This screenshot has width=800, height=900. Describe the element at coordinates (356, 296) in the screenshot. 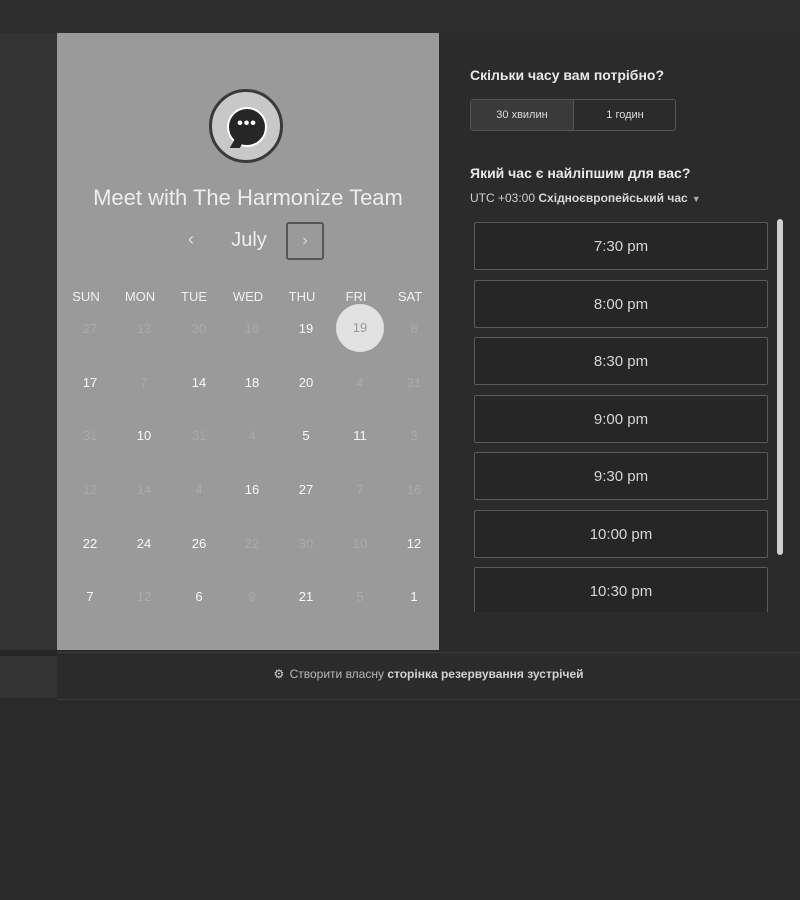

I see `weekday-header: FRI` at that location.